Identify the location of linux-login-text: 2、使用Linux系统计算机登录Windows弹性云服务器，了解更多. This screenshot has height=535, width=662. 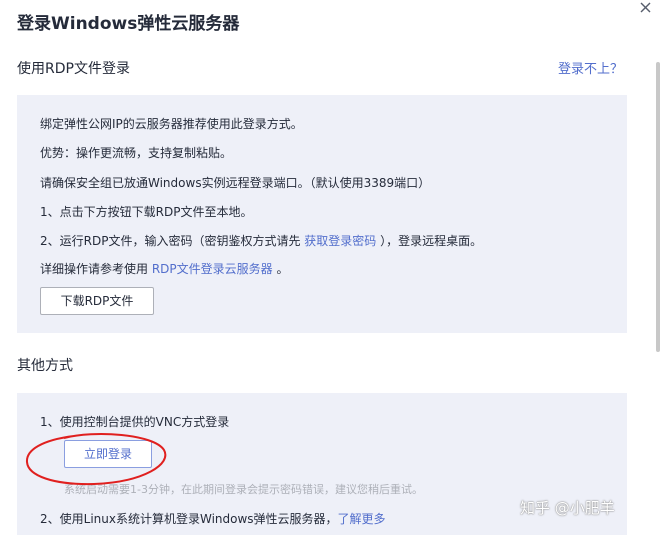
(213, 518).